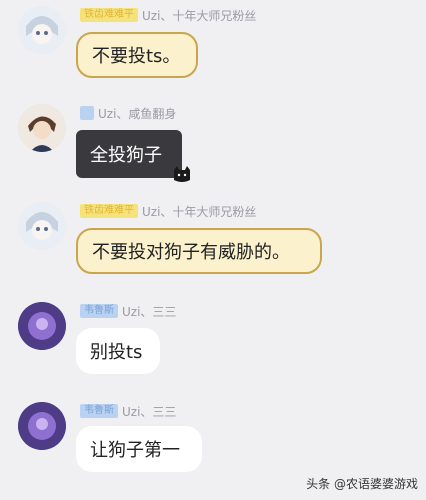  I want to click on message-bubble: 别投ts, so click(118, 351).